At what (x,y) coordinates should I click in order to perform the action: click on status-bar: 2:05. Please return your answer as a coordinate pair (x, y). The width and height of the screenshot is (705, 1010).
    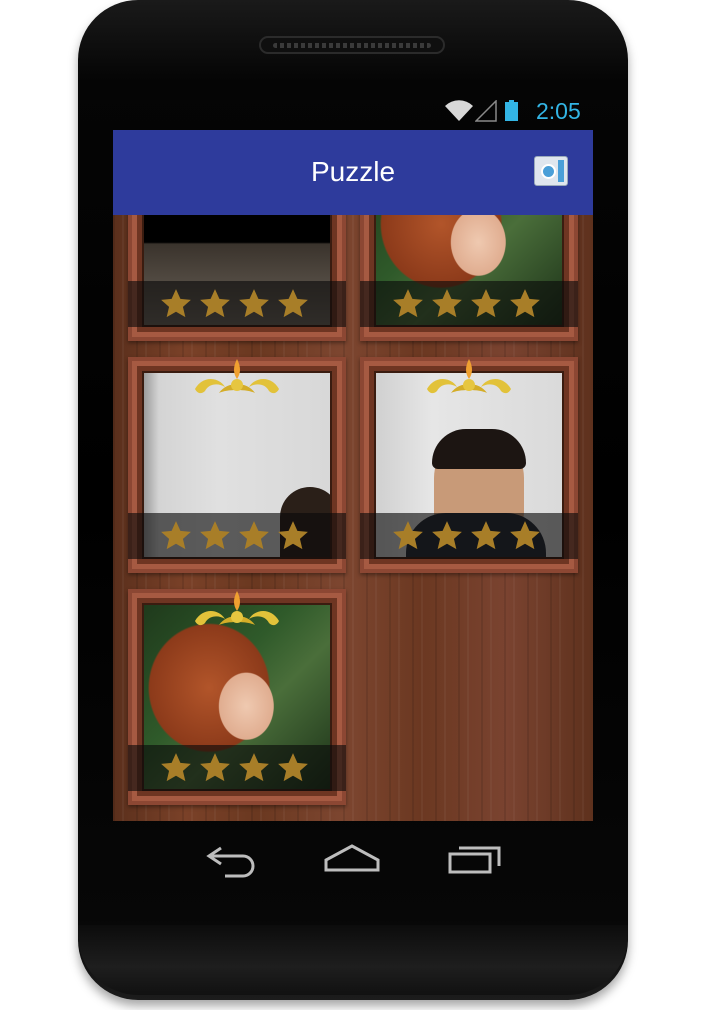
    Looking at the image, I should click on (353, 113).